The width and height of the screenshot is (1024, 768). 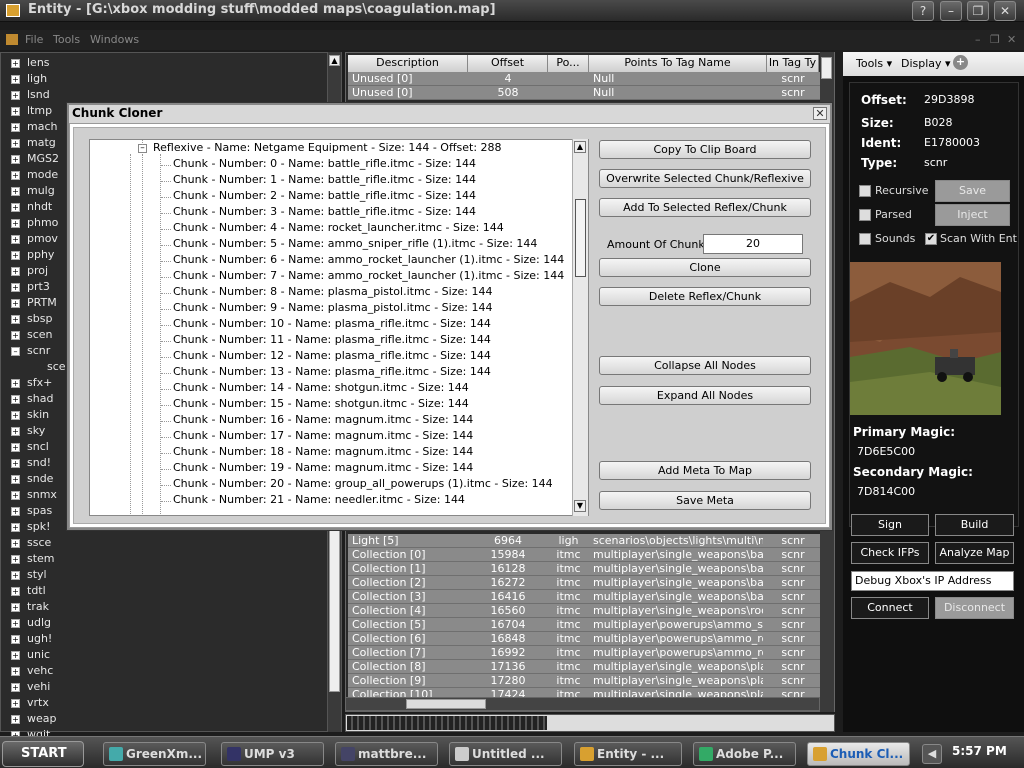 I want to click on column-header: Description, so click(x=408, y=63).